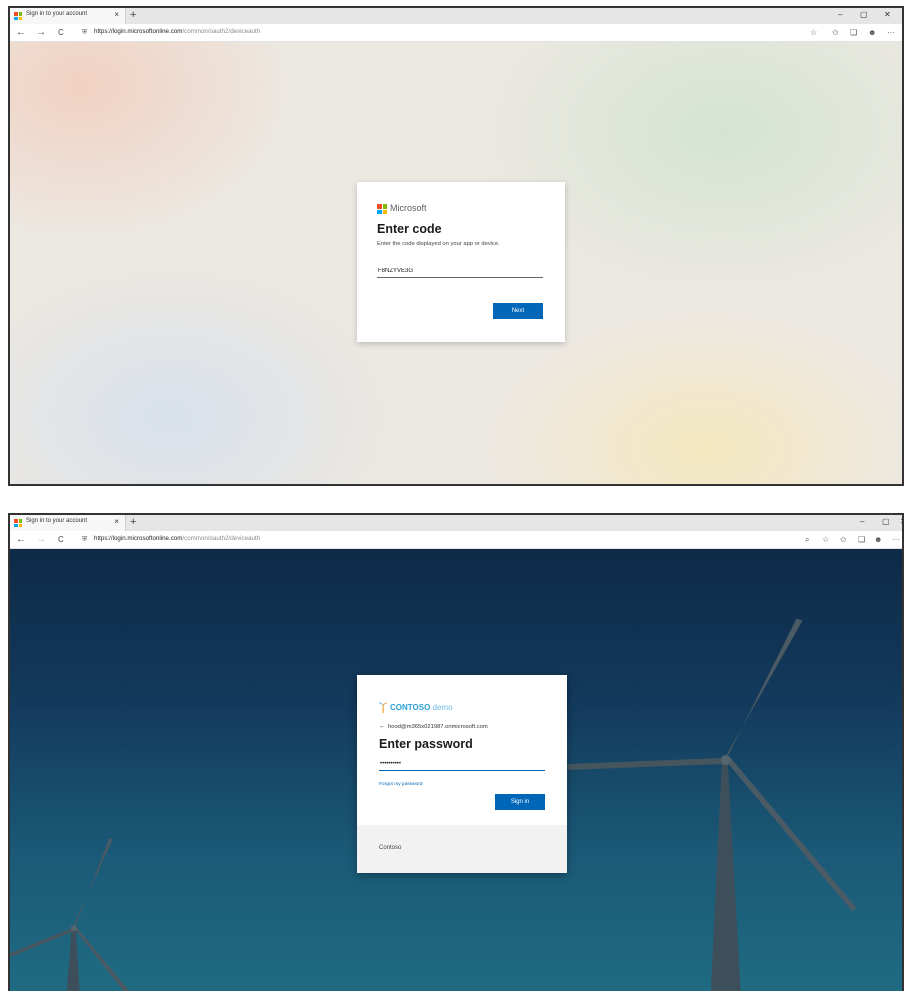  I want to click on forgot-password-link: Forgot my password, so click(400, 784).